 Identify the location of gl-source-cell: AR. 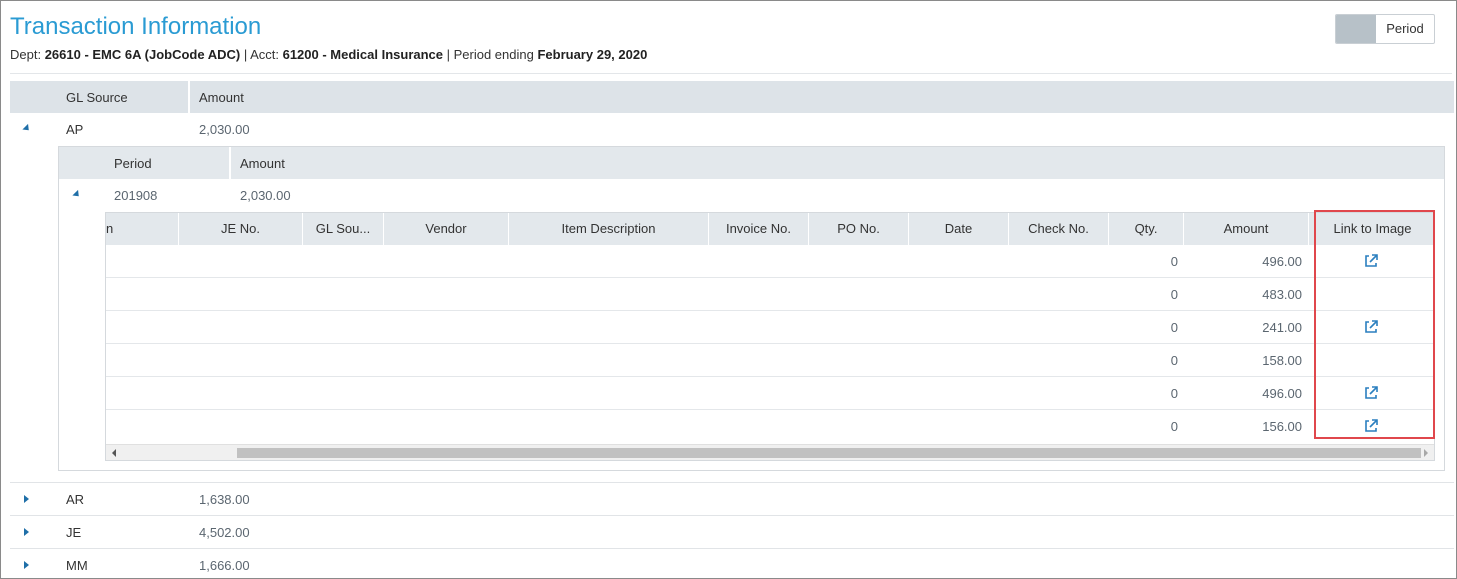
(75, 499).